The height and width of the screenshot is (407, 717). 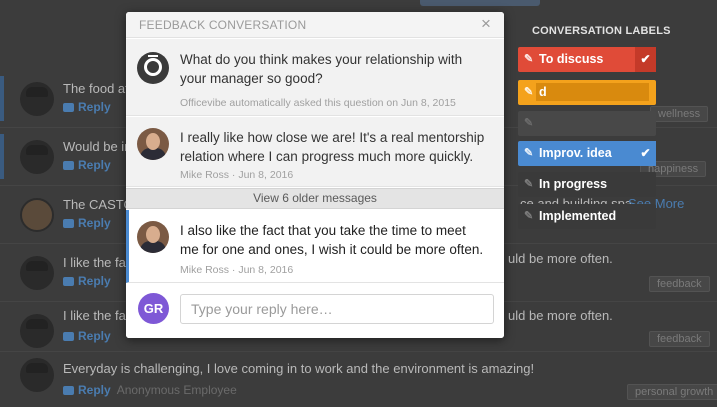 What do you see at coordinates (571, 59) in the screenshot?
I see `label-name: To discuss` at bounding box center [571, 59].